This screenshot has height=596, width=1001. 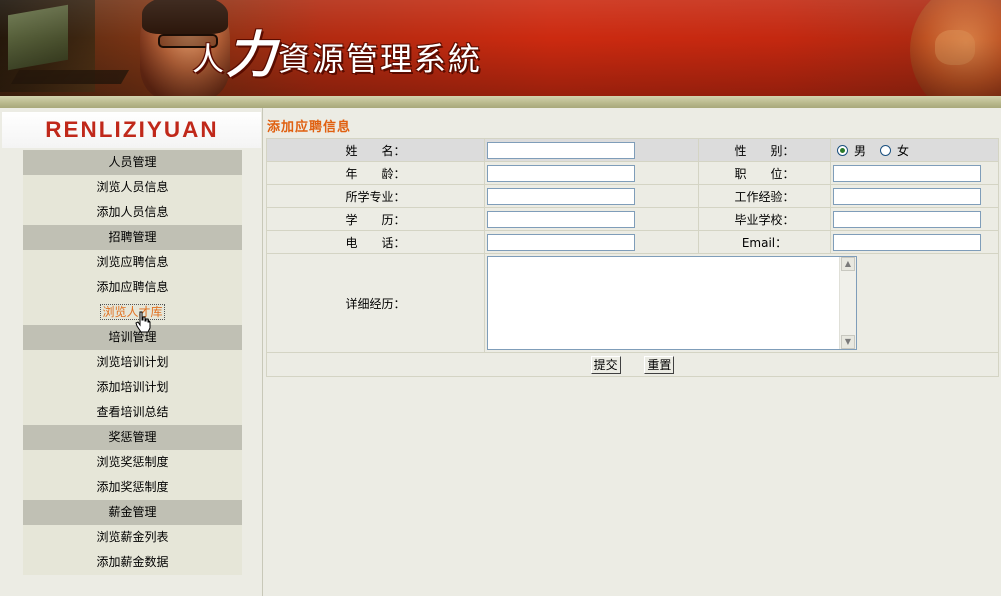 I want to click on menu-item-view-training-summary: 查看培训总结, so click(x=132, y=412).